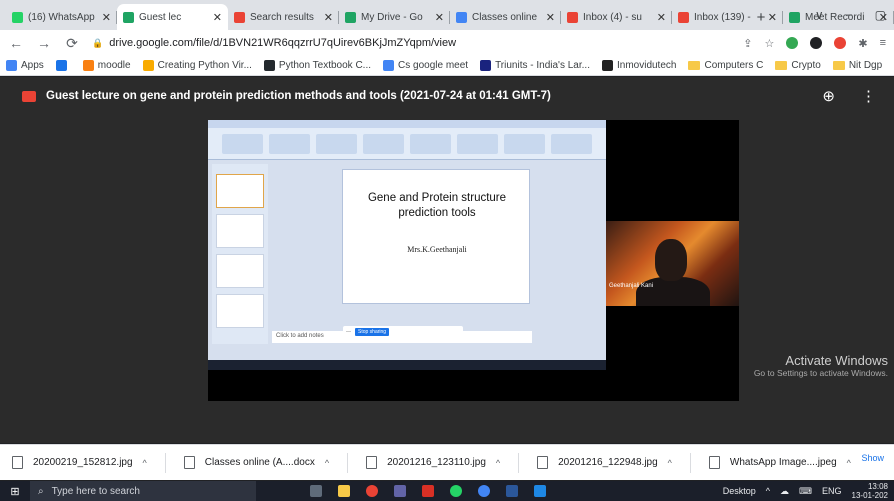  What do you see at coordinates (372, 491) in the screenshot?
I see `chrome-icon` at bounding box center [372, 491].